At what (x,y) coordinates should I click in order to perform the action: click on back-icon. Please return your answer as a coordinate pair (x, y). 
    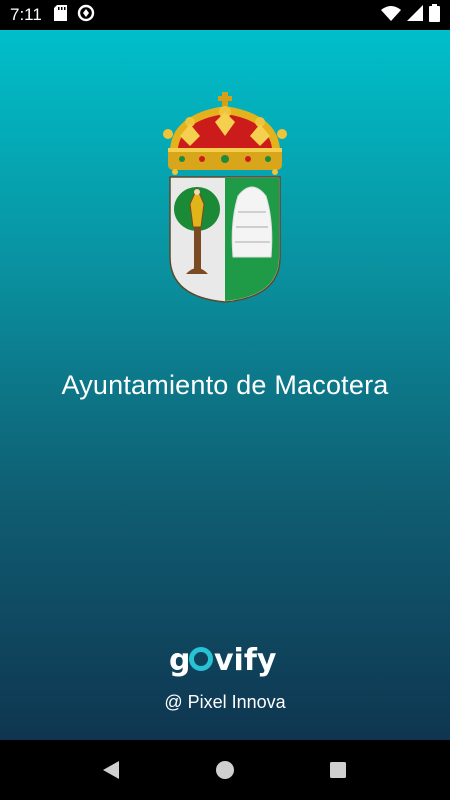
    Looking at the image, I should click on (111, 770).